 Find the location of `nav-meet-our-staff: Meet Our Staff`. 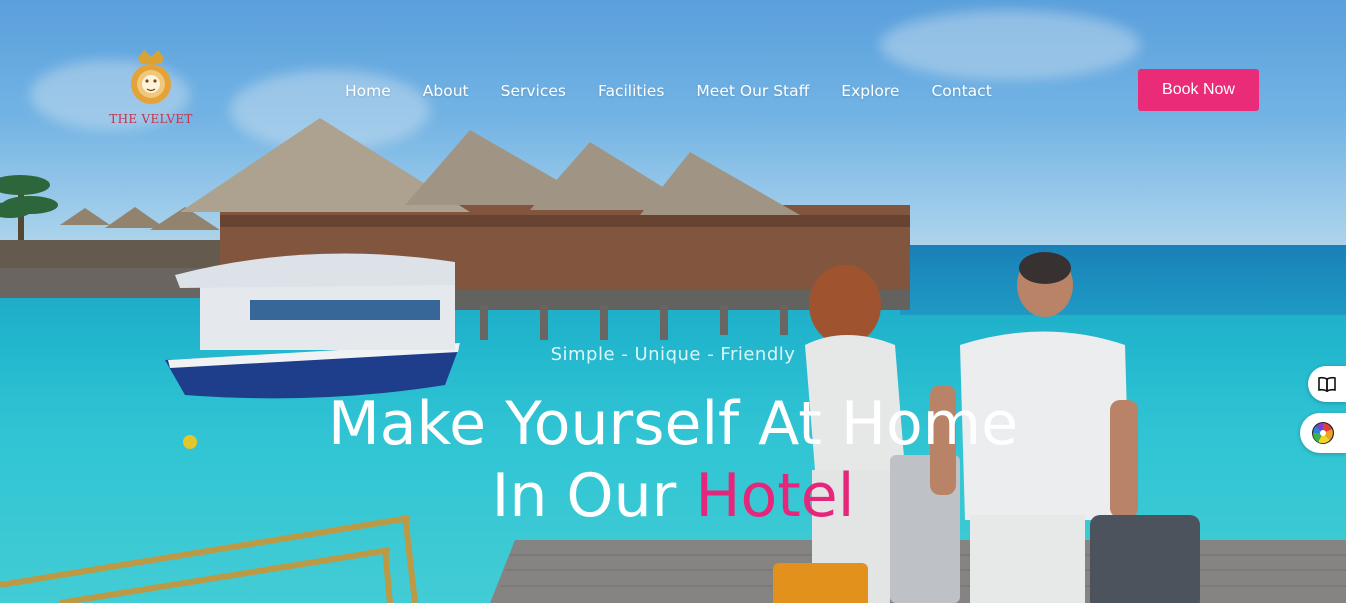

nav-meet-our-staff: Meet Our Staff is located at coordinates (752, 91).